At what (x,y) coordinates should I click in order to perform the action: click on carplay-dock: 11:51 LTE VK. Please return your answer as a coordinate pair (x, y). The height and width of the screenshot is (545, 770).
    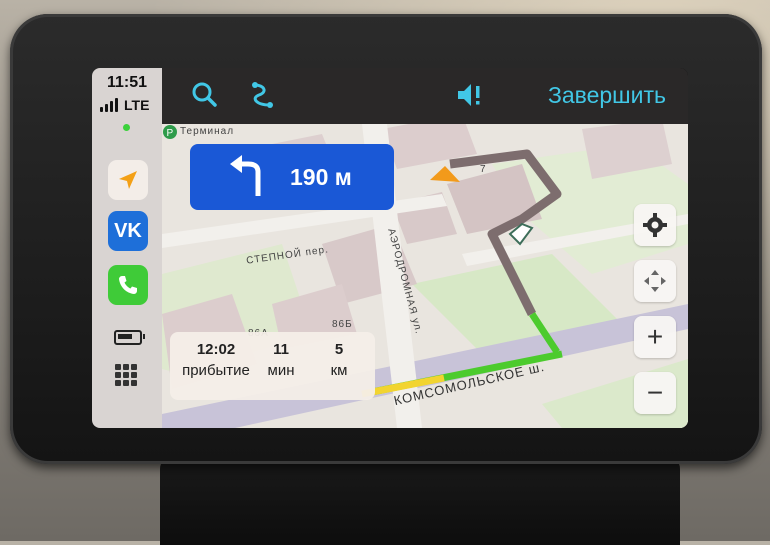
    Looking at the image, I should click on (127, 248).